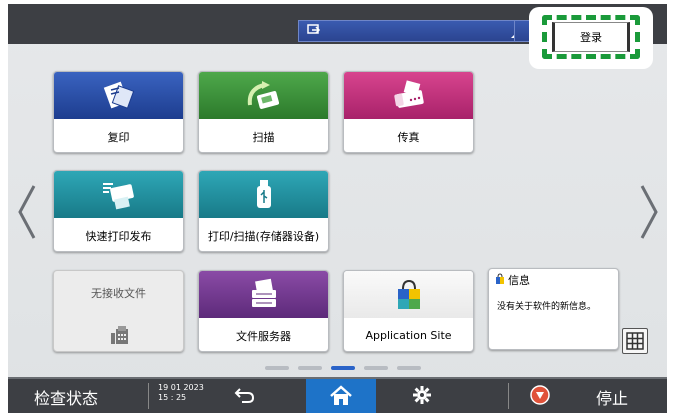 The height and width of the screenshot is (417, 675). Describe the element at coordinates (314, 31) in the screenshot. I see `job-list-icon` at that location.